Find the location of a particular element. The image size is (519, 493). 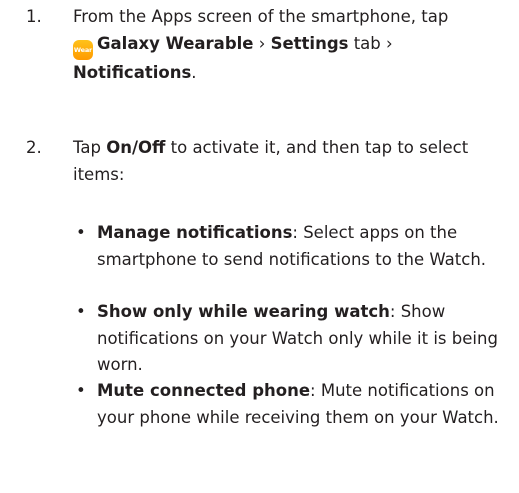

tab-text: tab › is located at coordinates (370, 43).